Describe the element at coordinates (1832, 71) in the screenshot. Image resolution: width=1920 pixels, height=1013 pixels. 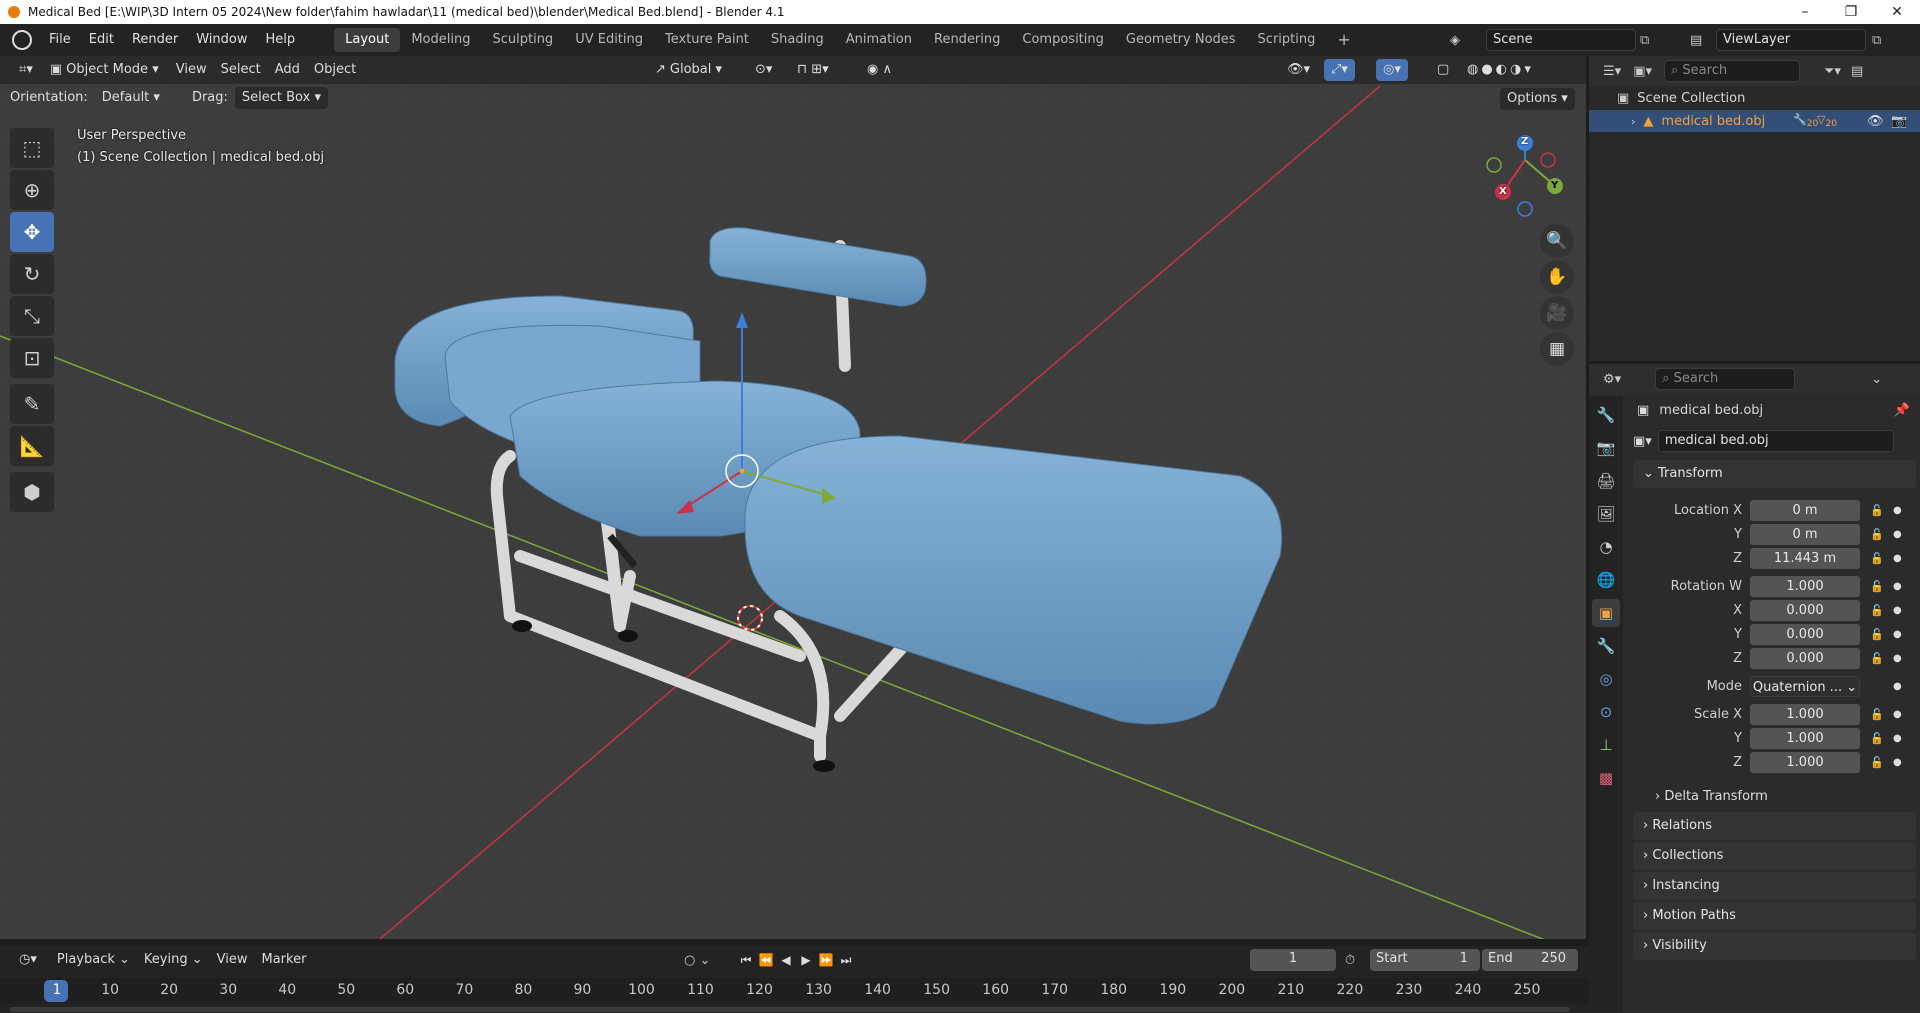
I see `filter-icon: ⏷▾` at that location.